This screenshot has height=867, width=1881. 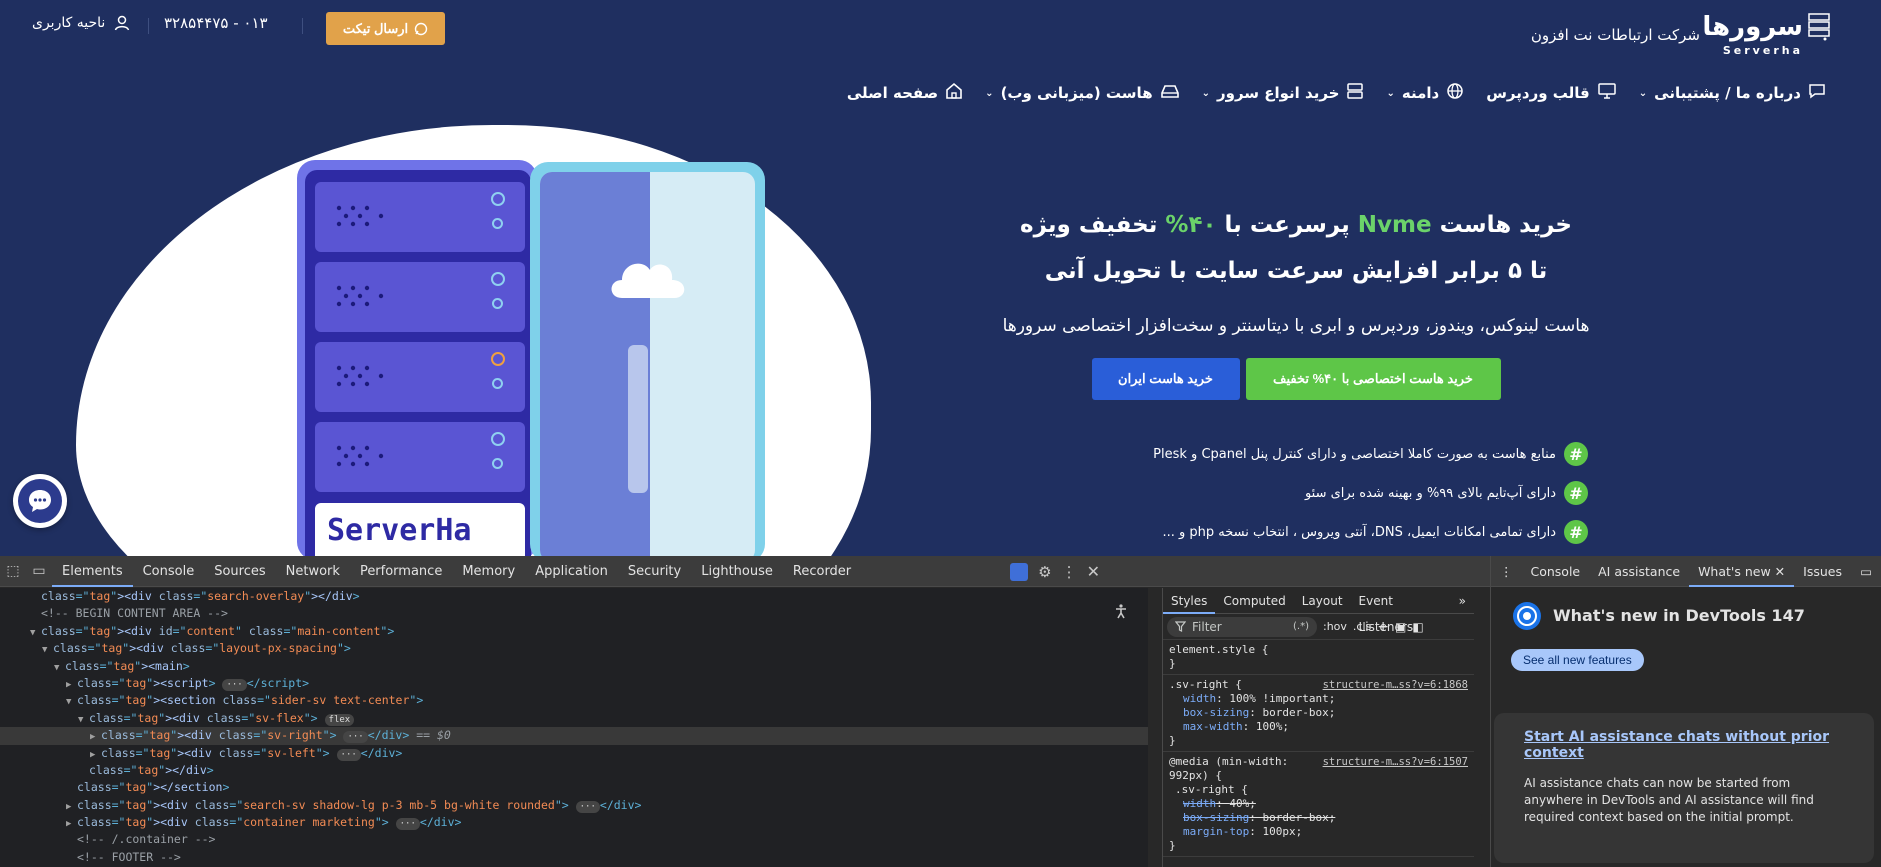 What do you see at coordinates (574, 613) in the screenshot?
I see `dom-node: <!-- BEGIN CONTENT AREA -->` at bounding box center [574, 613].